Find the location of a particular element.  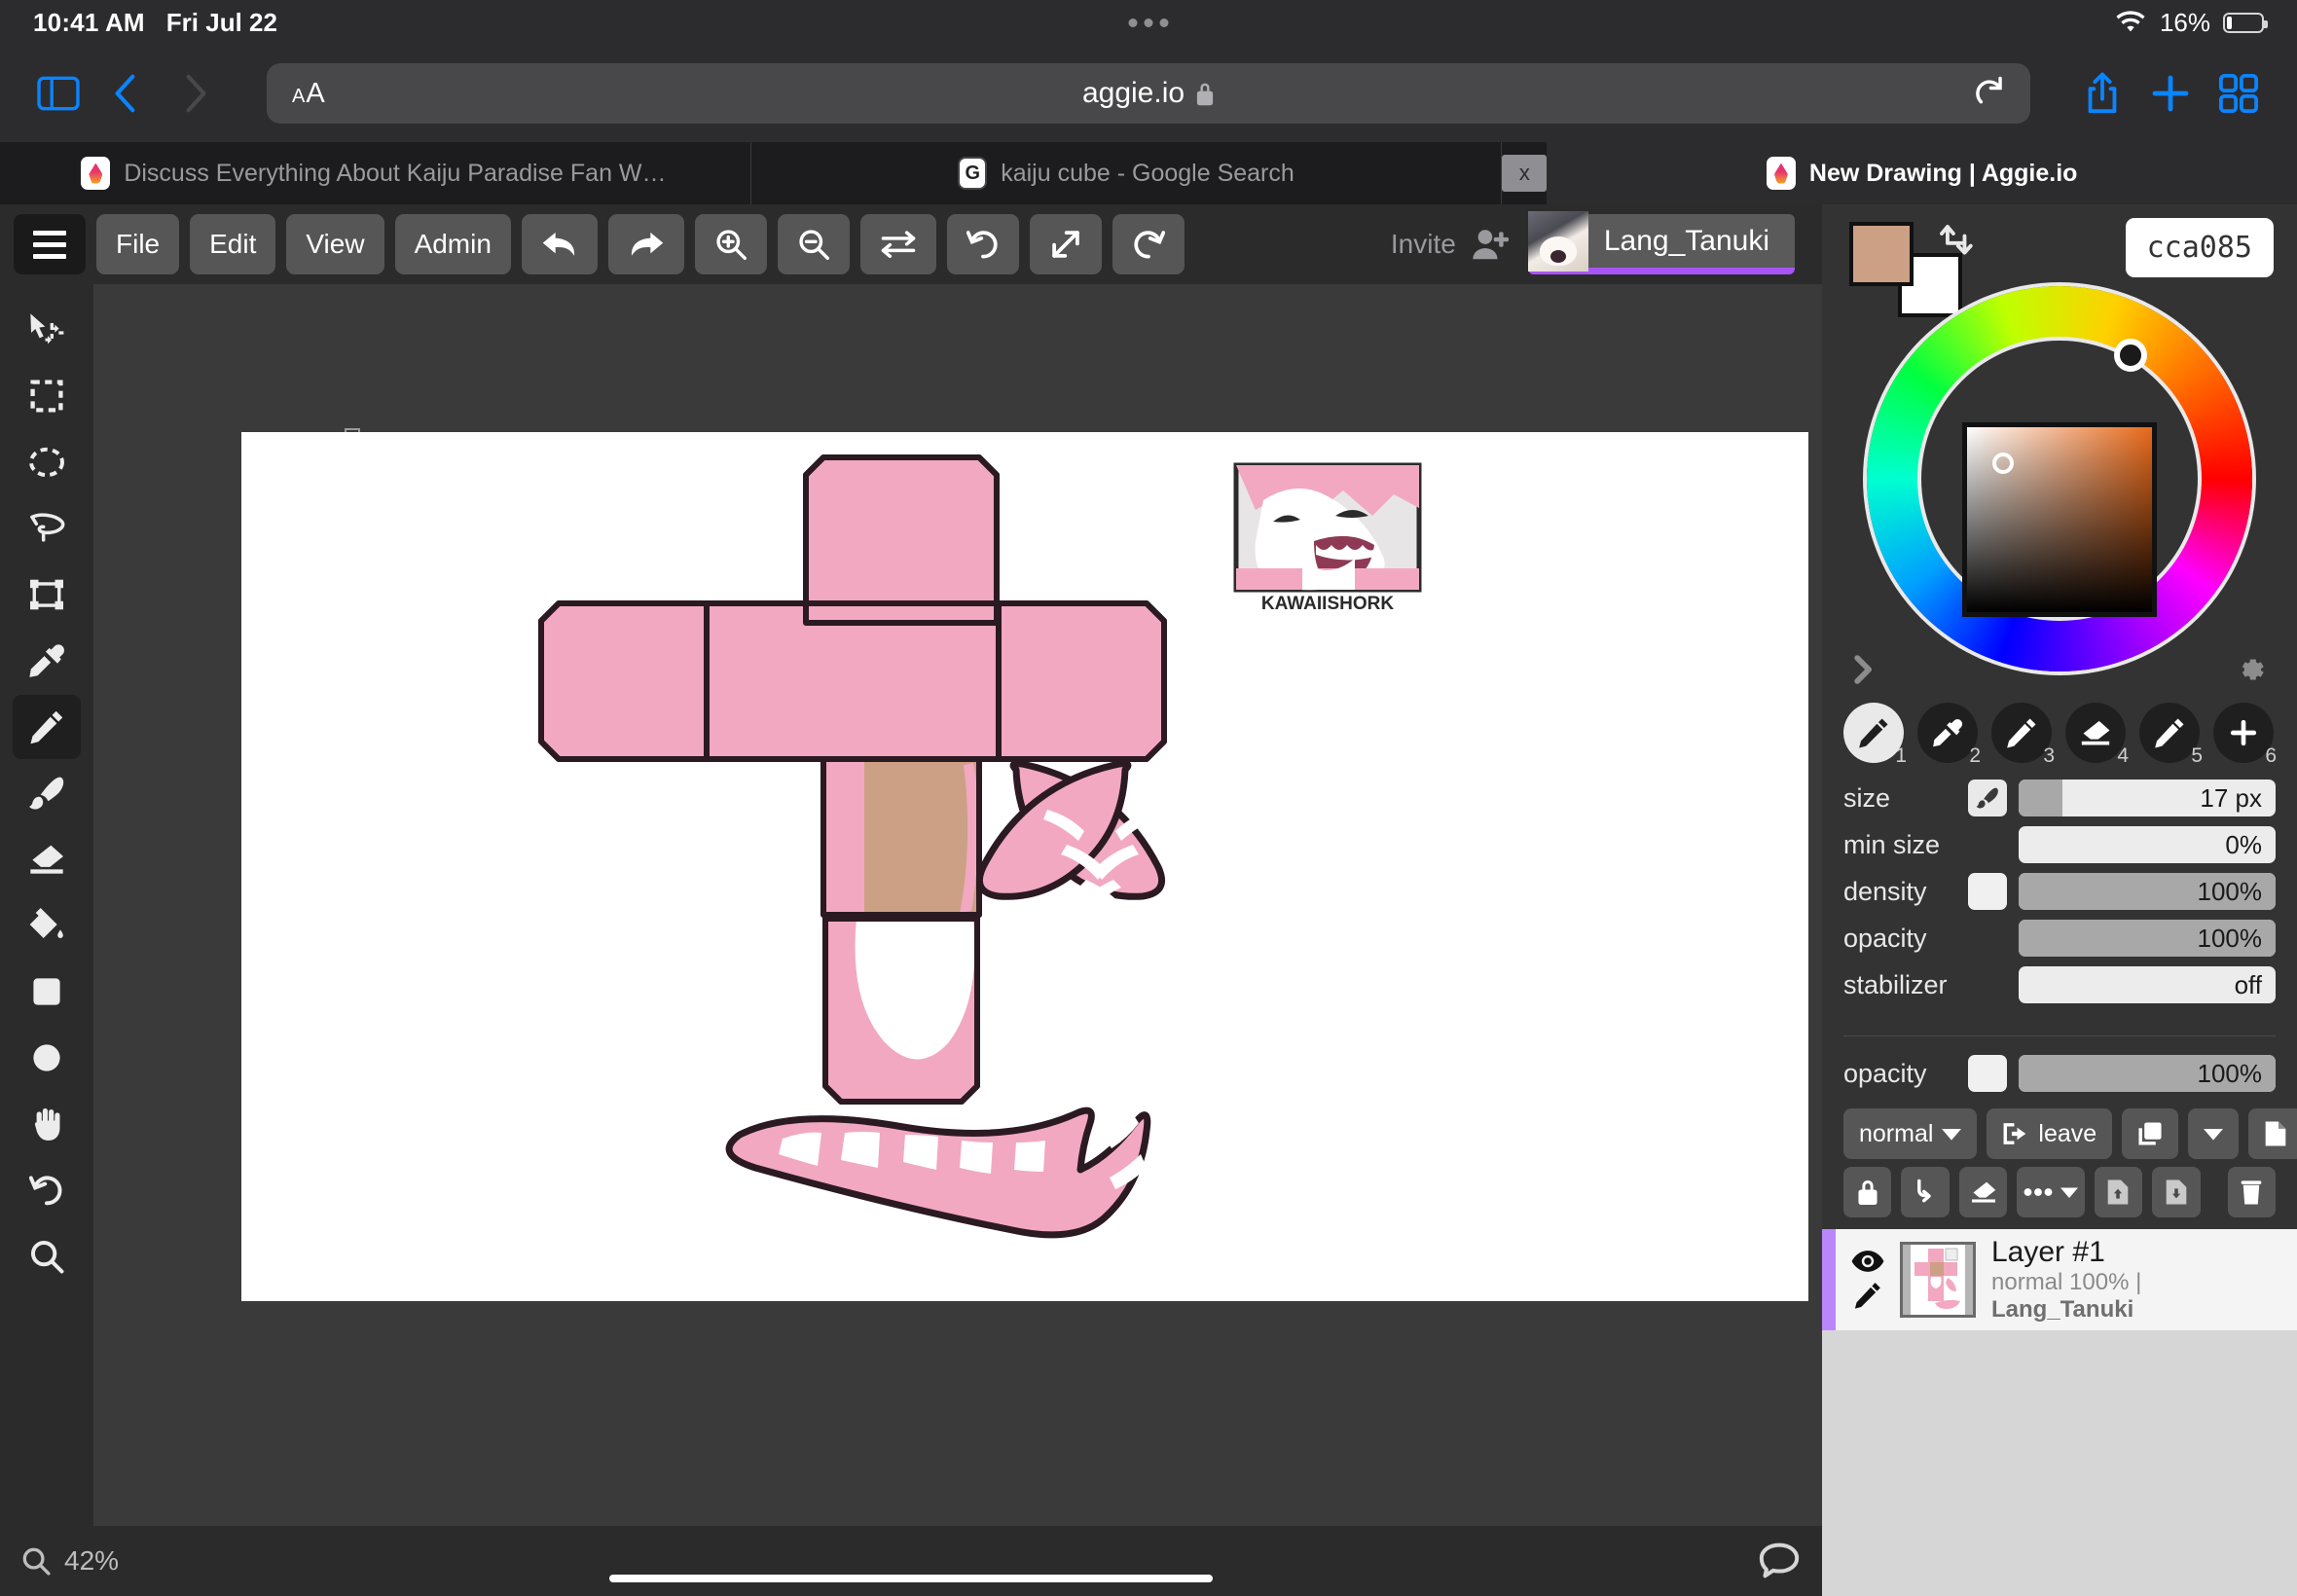

hex-value: cca085 is located at coordinates (2199, 247).